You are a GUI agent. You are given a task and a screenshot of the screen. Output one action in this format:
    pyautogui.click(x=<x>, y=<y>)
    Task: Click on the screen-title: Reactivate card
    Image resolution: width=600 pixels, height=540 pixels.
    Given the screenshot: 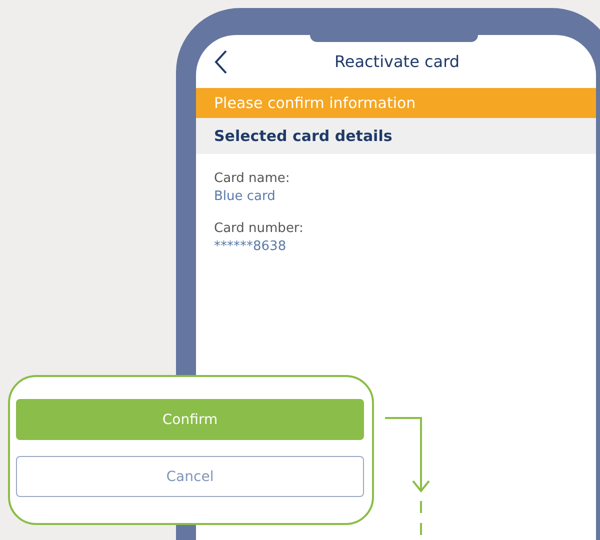 What is the action you would take?
    pyautogui.click(x=397, y=61)
    